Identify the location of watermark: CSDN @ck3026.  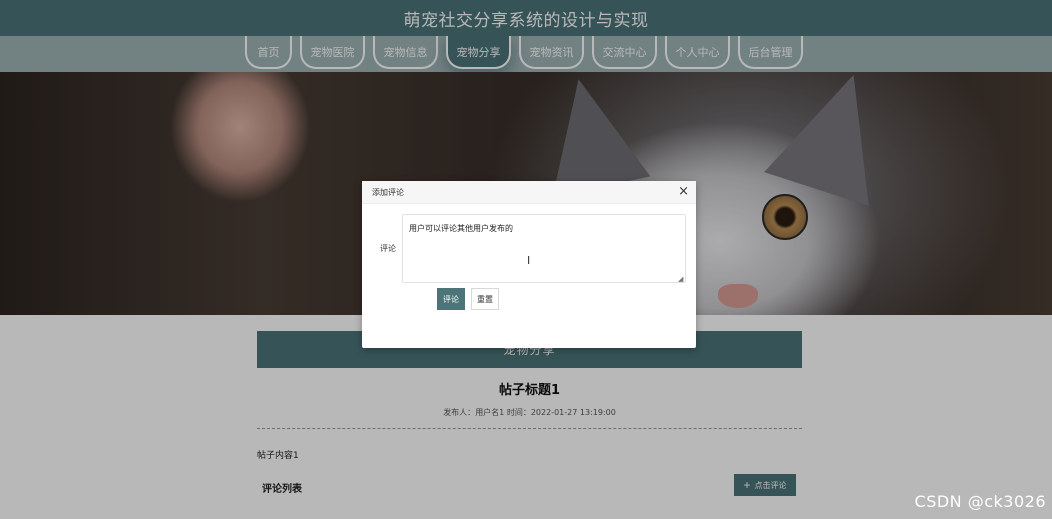
(980, 501).